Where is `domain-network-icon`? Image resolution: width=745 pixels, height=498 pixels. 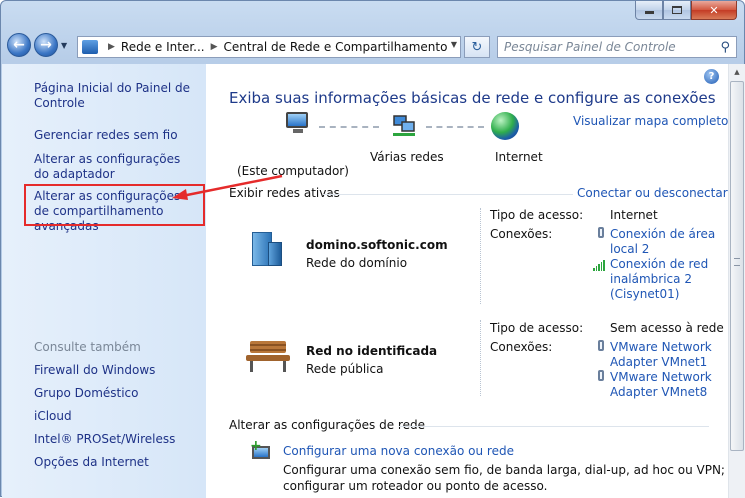 domain-network-icon is located at coordinates (266, 250).